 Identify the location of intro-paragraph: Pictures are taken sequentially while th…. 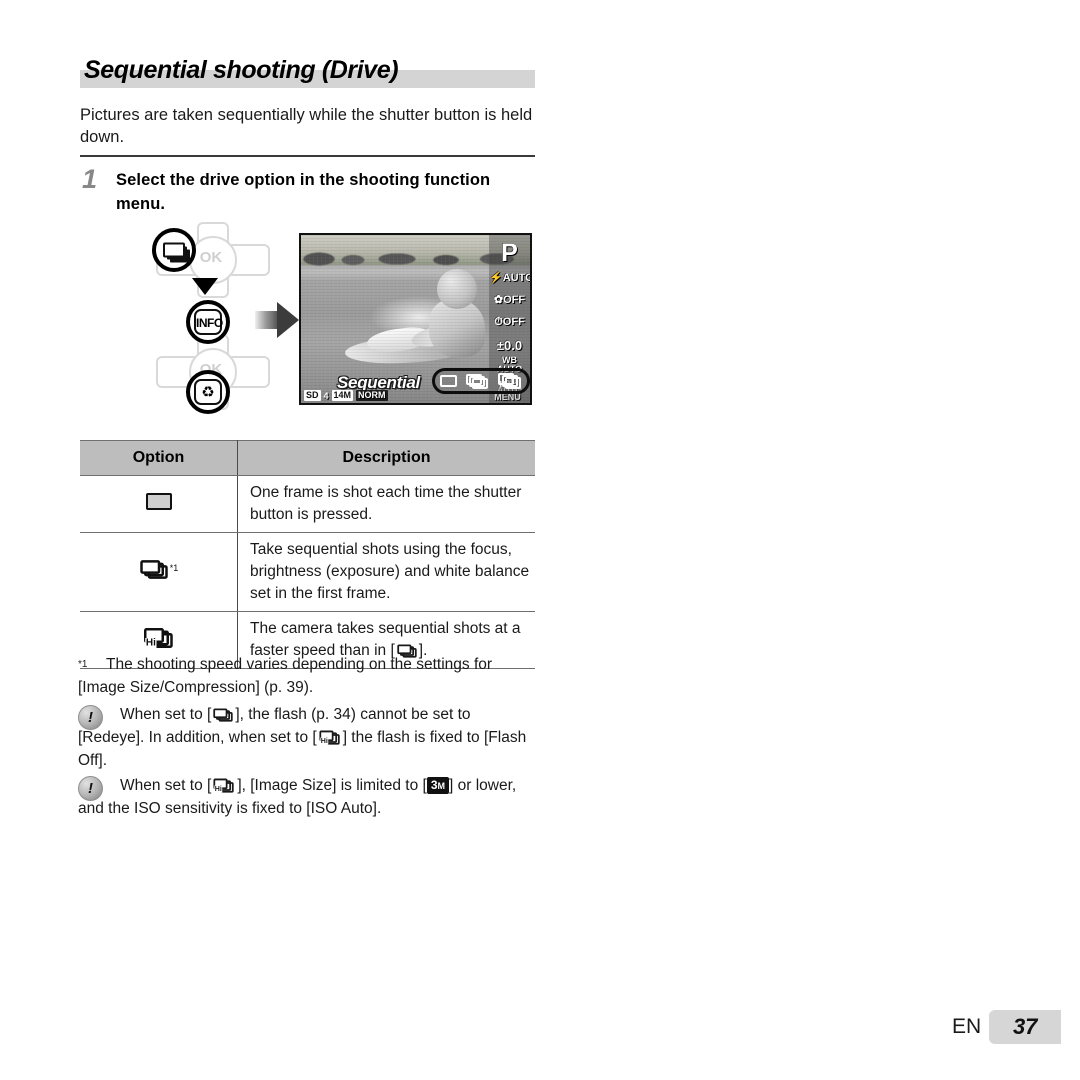
(306, 126).